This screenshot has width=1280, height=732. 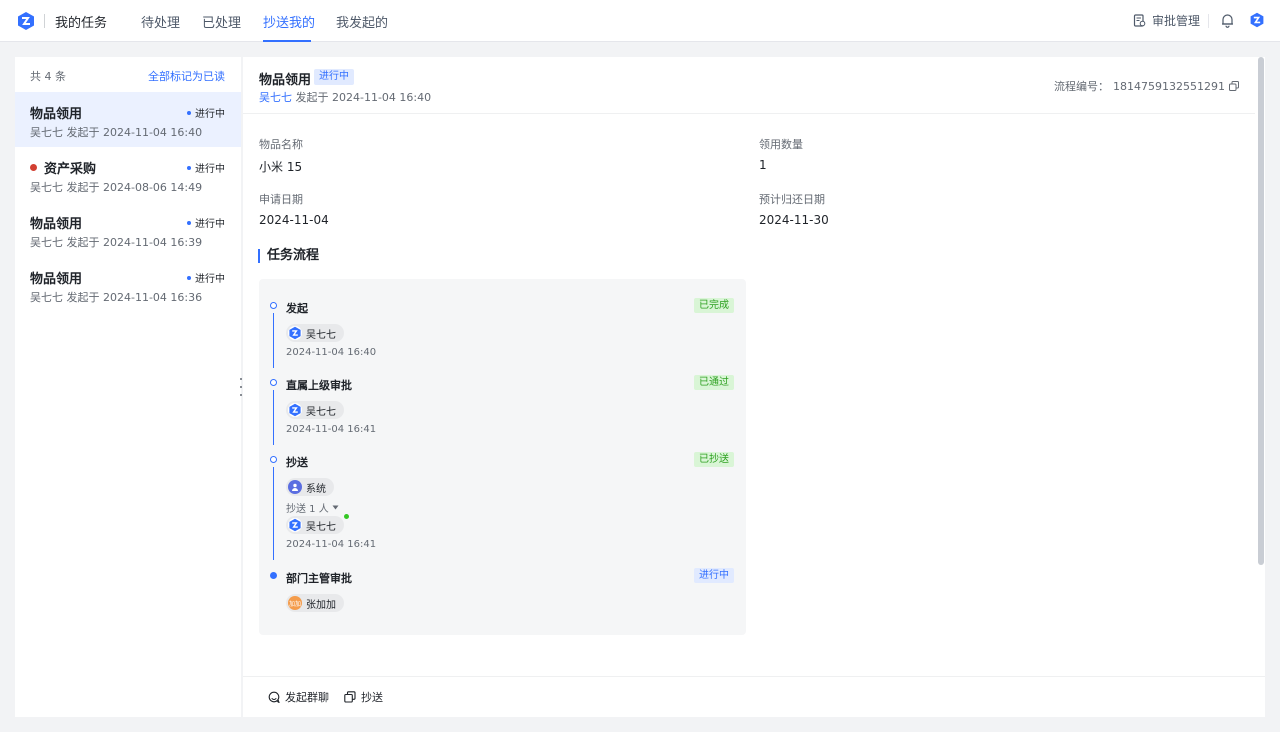 What do you see at coordinates (128, 284) in the screenshot?
I see `list-item: 物品领用 进行中 吴七七 发起于 2024-11-04 16:36` at bounding box center [128, 284].